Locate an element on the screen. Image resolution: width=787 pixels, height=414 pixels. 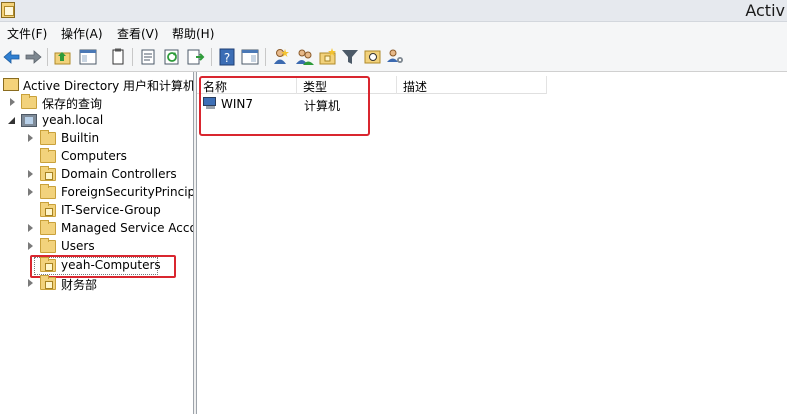
properties-icon is located at coordinates (148, 57).